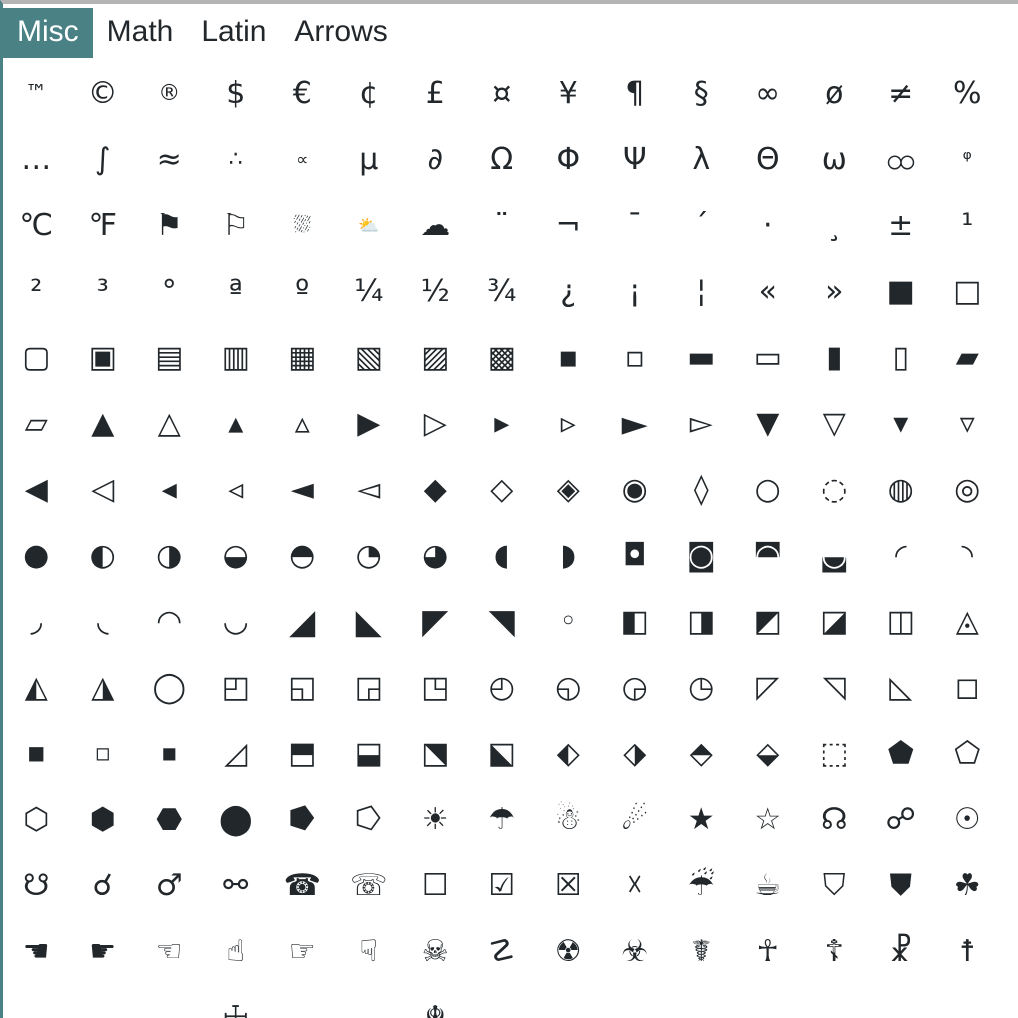 The height and width of the screenshot is (1018, 1018). What do you see at coordinates (36, 886) in the screenshot?
I see `descending-node-cell: ☋` at bounding box center [36, 886].